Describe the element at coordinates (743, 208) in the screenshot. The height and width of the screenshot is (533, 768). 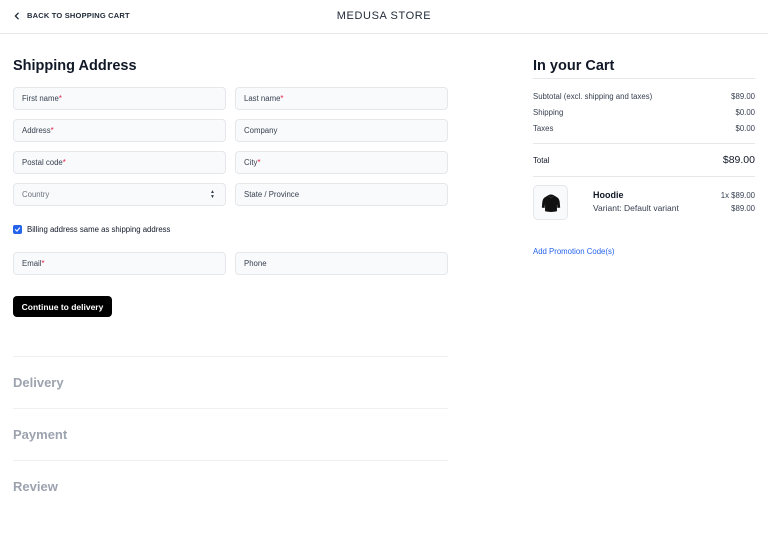
I see `item-line-total: $89.00` at that location.